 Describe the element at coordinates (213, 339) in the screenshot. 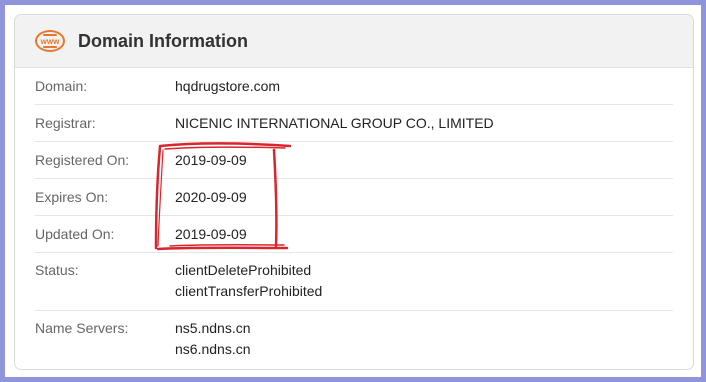

I see `name-servers-values: ns5.ndns.cn ns6.ndns.cn` at that location.